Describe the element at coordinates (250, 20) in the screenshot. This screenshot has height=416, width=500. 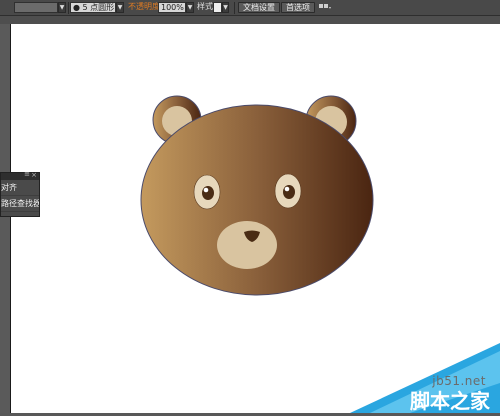
I see `document-tab-strip` at that location.